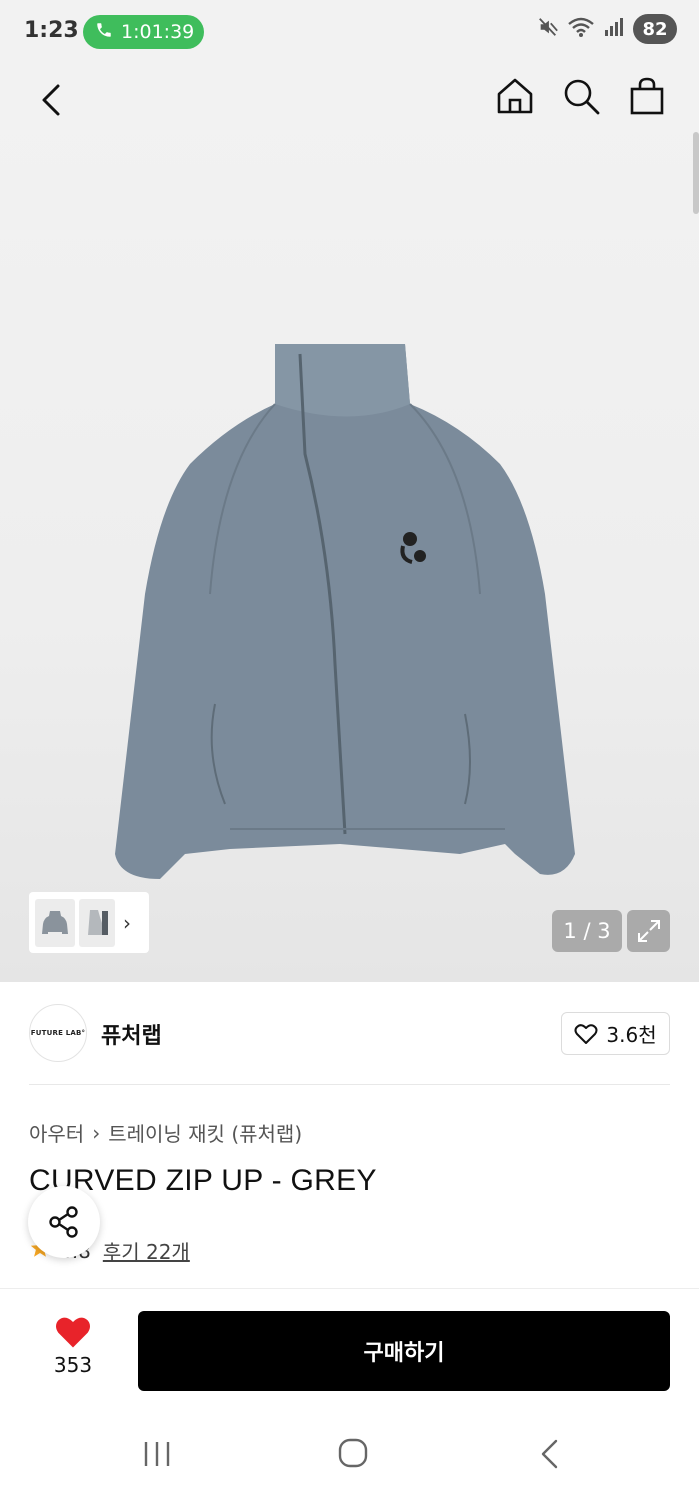 Image resolution: width=699 pixels, height=1500 pixels. I want to click on shopping-bag-icon, so click(647, 96).